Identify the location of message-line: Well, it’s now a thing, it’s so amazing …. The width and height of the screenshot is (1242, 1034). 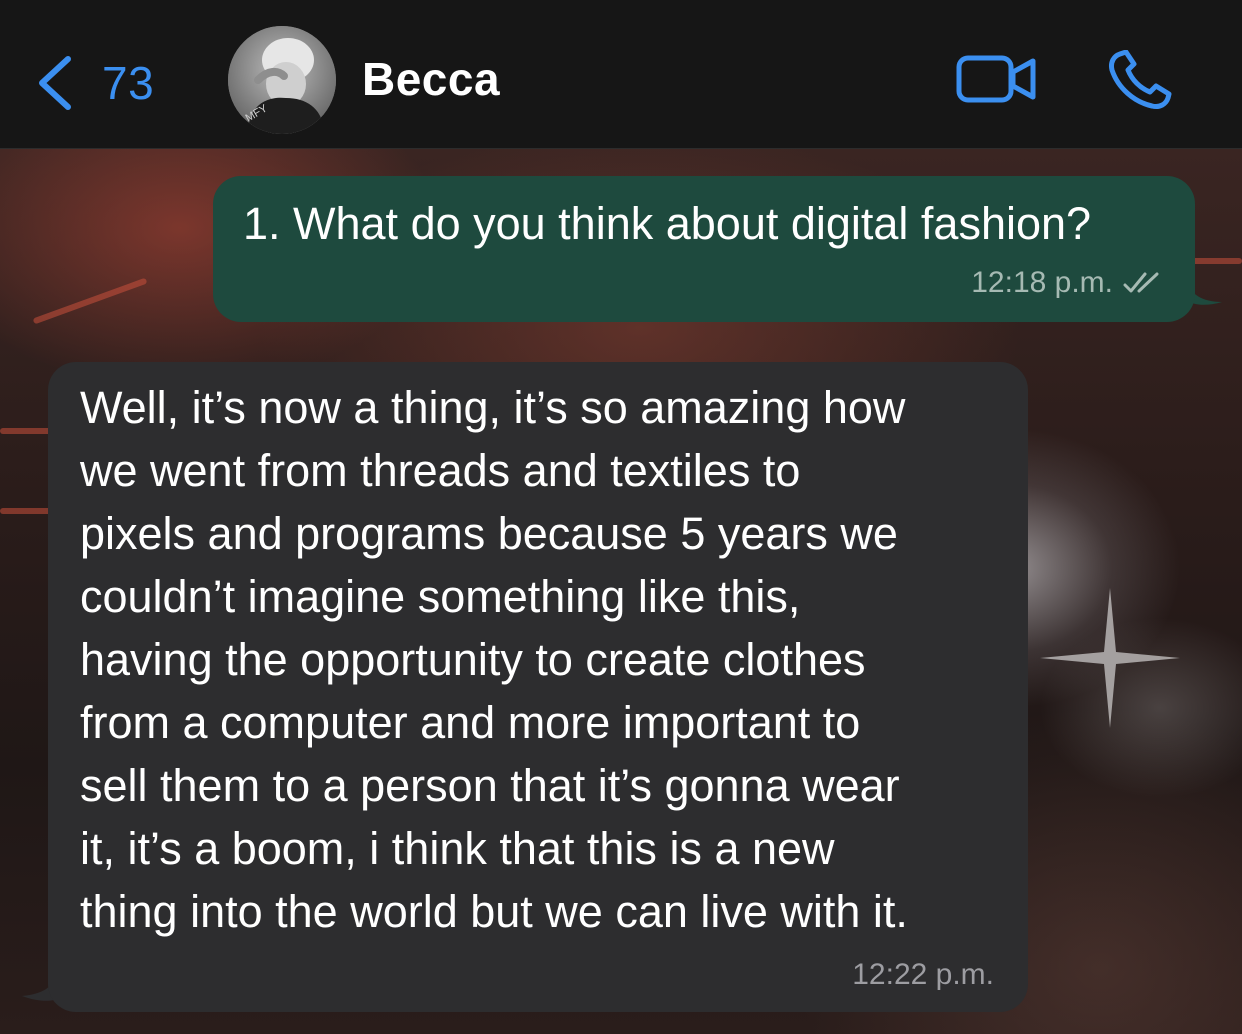
(493, 407).